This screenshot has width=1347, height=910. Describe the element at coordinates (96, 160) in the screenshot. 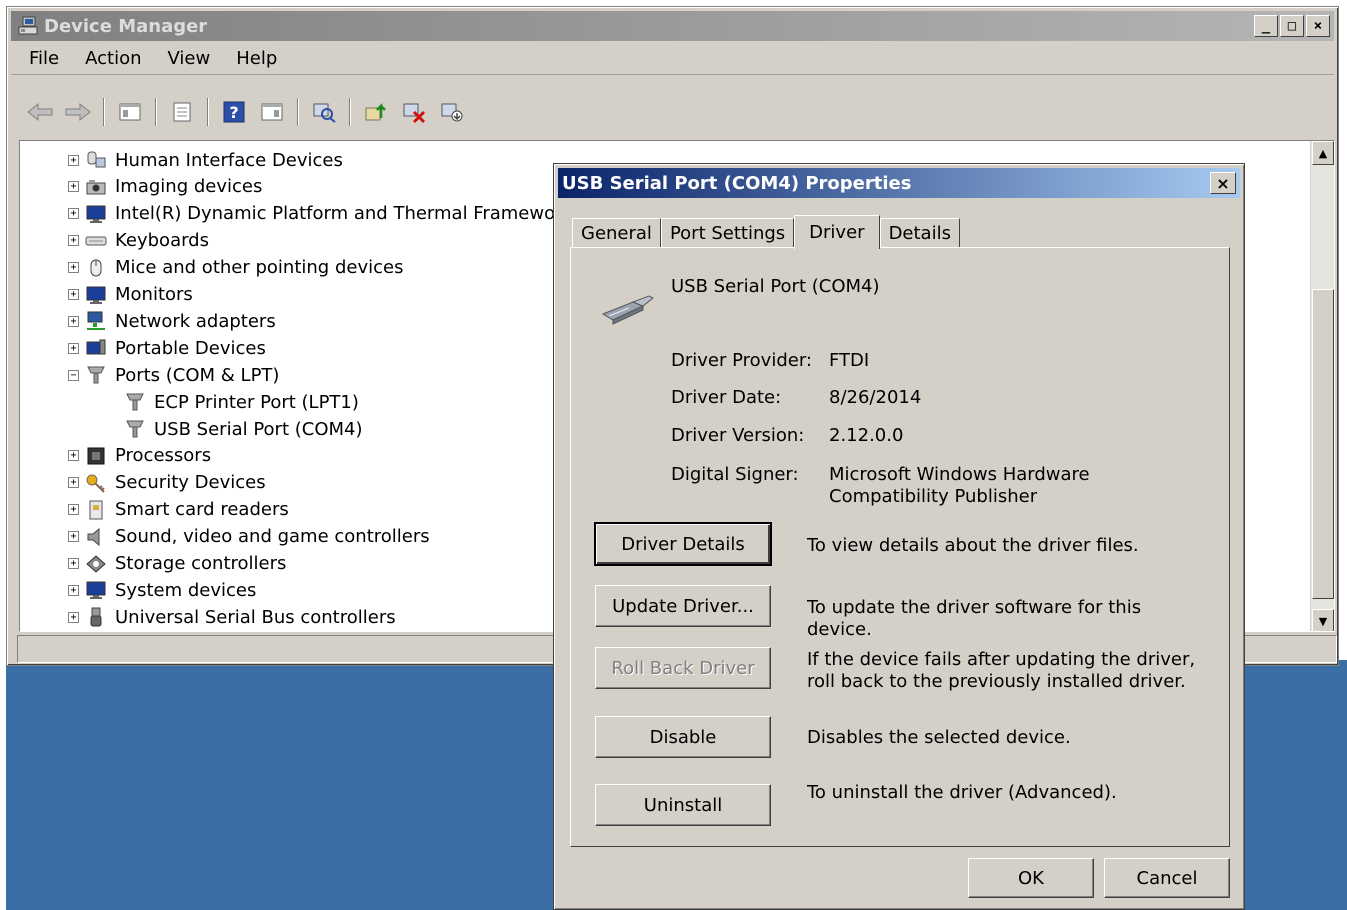

I see `hid-icon` at that location.